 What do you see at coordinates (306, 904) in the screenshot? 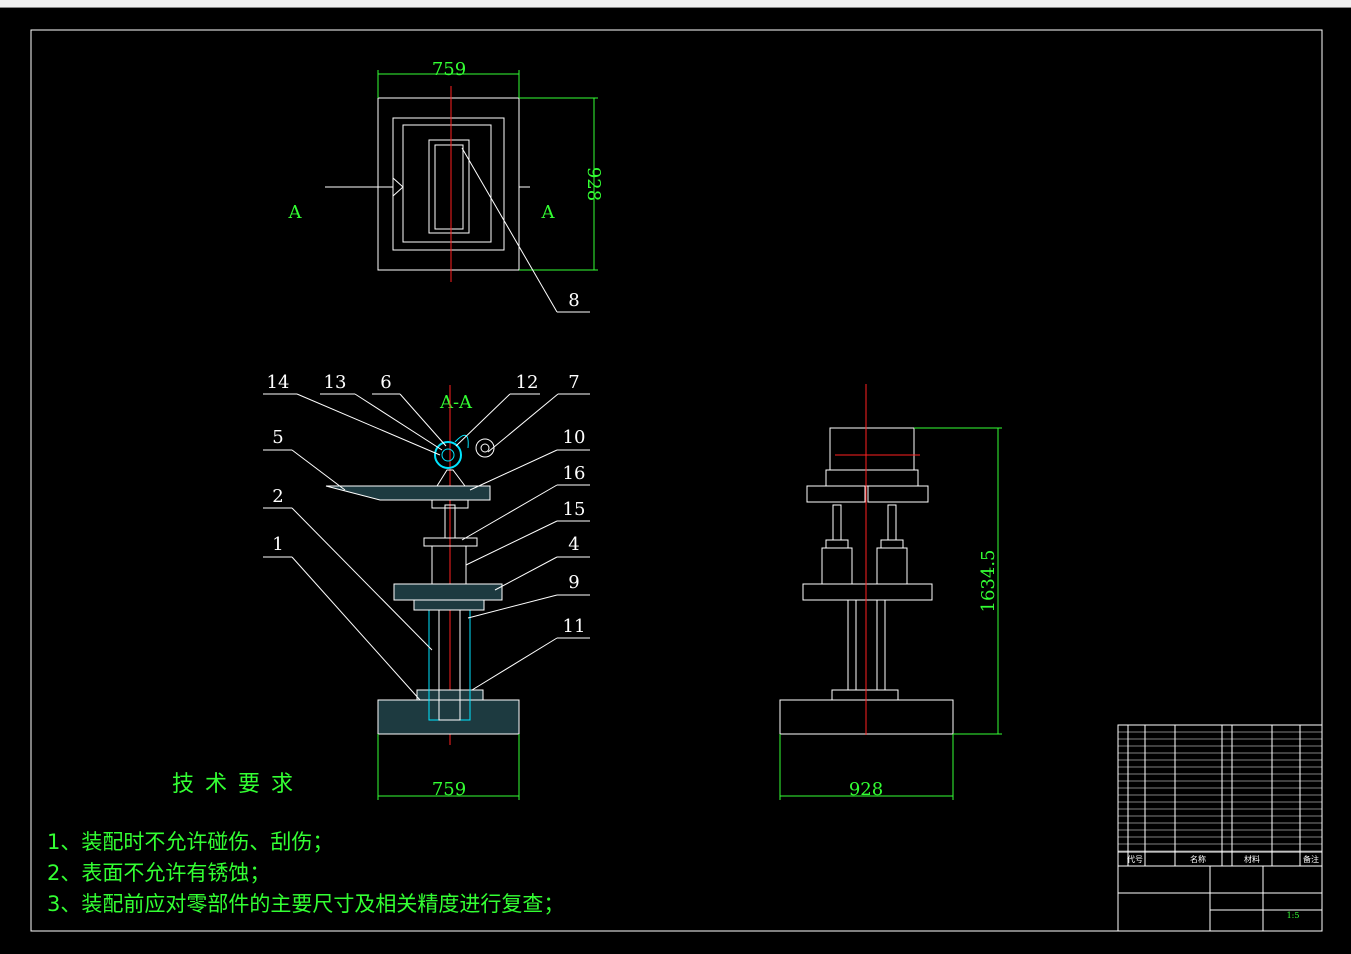
I see `note-3: 3、装配前应对零部件的主要尺寸及相关精度进行复查；` at bounding box center [306, 904].